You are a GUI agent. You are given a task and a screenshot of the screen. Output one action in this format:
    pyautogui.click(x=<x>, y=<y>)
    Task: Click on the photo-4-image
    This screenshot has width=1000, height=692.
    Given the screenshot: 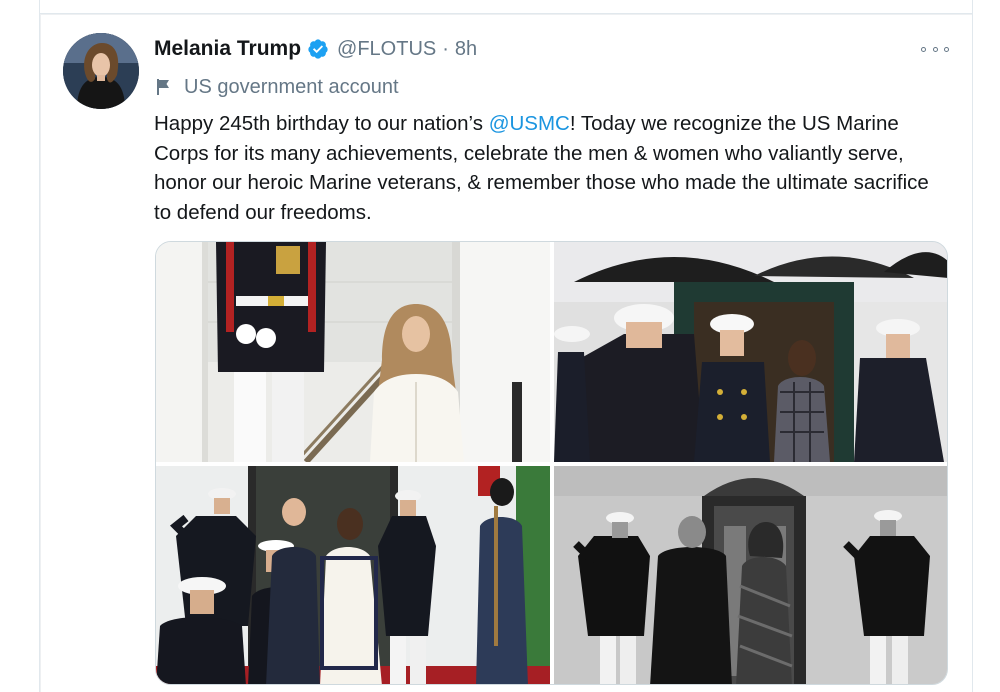 What is the action you would take?
    pyautogui.click(x=750, y=575)
    